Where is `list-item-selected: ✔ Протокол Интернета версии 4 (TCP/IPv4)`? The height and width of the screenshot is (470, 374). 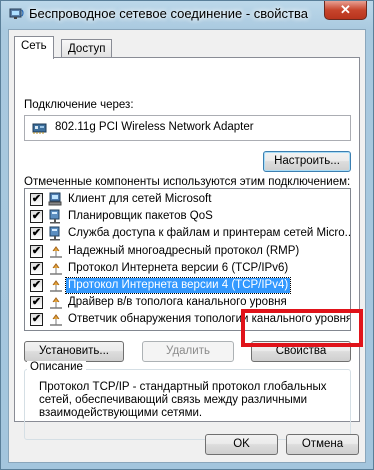 list-item-selected: ✔ Протокол Интернета версии 4 (TCP/IPv4) is located at coordinates (187, 285).